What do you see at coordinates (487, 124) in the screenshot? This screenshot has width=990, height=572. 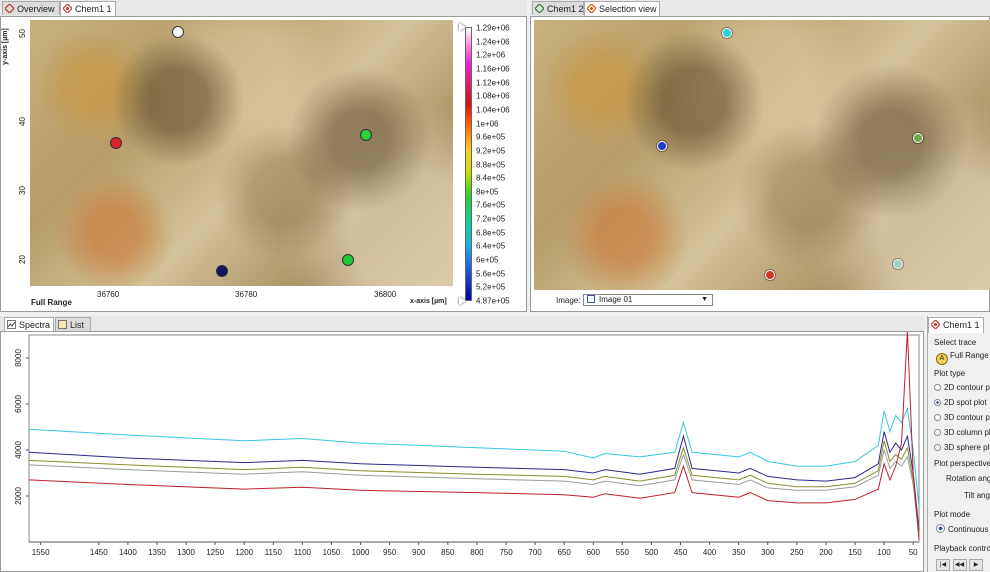 I see `colorbar-tick-label: 1e+06` at bounding box center [487, 124].